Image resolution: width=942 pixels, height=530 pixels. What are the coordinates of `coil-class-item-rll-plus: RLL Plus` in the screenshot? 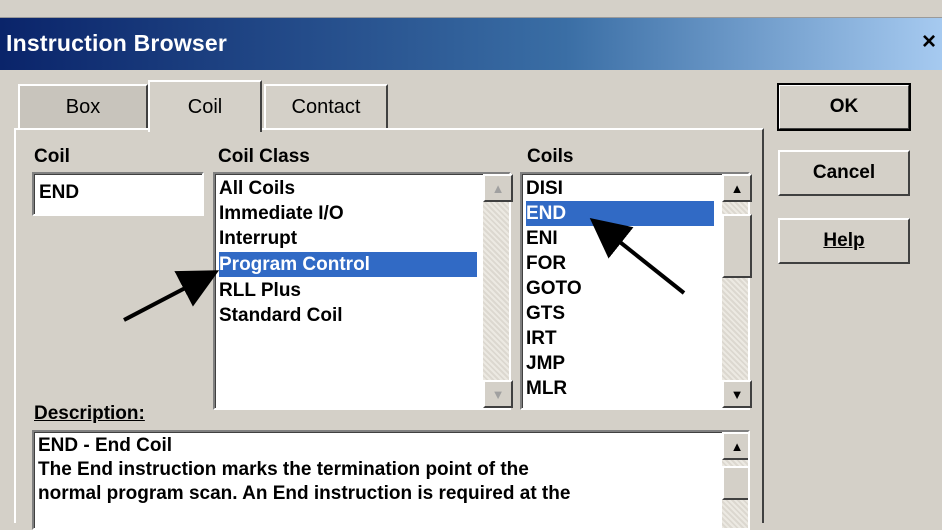 It's located at (260, 290).